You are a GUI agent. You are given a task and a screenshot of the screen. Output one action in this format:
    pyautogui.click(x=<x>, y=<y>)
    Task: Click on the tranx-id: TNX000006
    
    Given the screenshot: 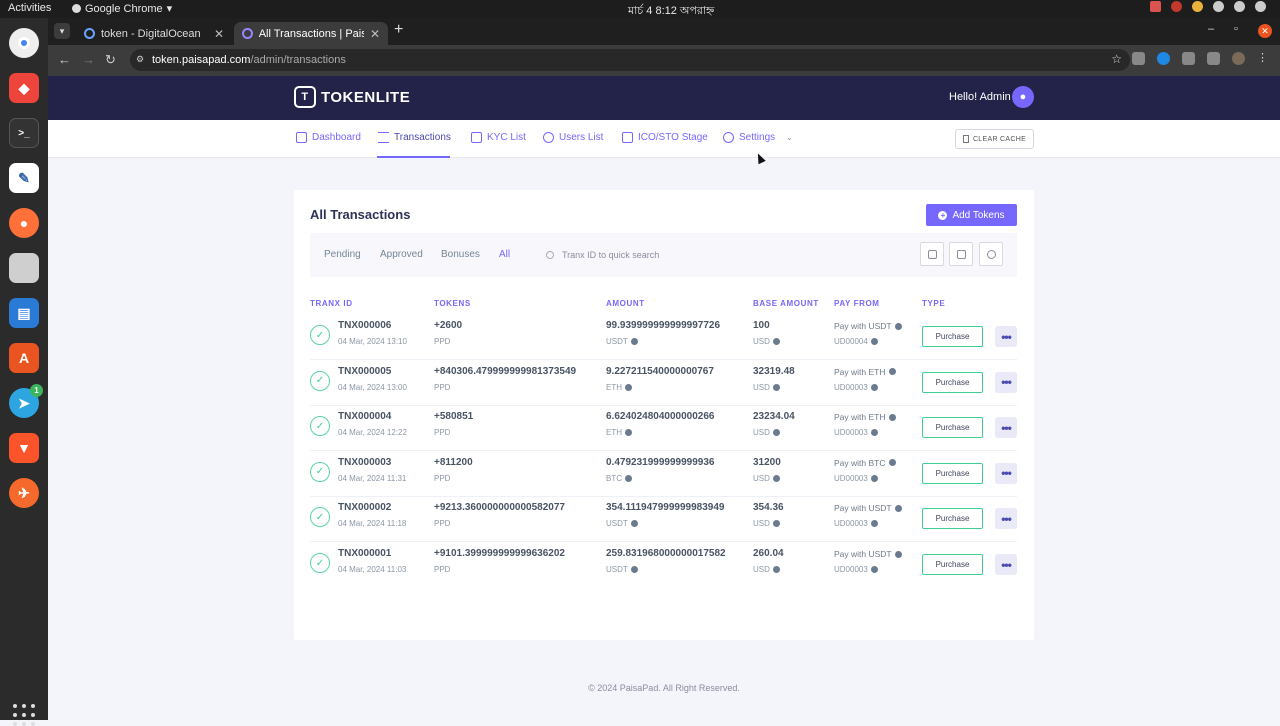 What is the action you would take?
    pyautogui.click(x=364, y=325)
    